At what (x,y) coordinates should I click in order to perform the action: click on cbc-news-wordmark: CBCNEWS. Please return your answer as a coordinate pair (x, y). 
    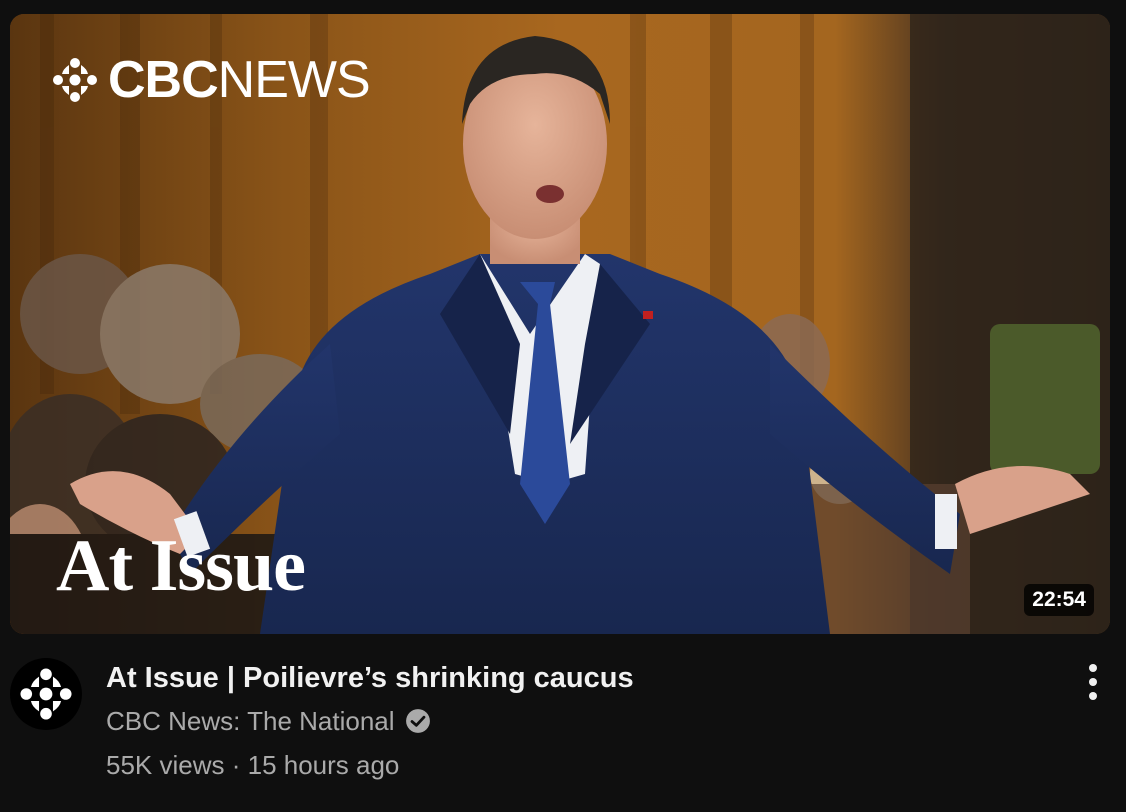
    Looking at the image, I should click on (239, 80).